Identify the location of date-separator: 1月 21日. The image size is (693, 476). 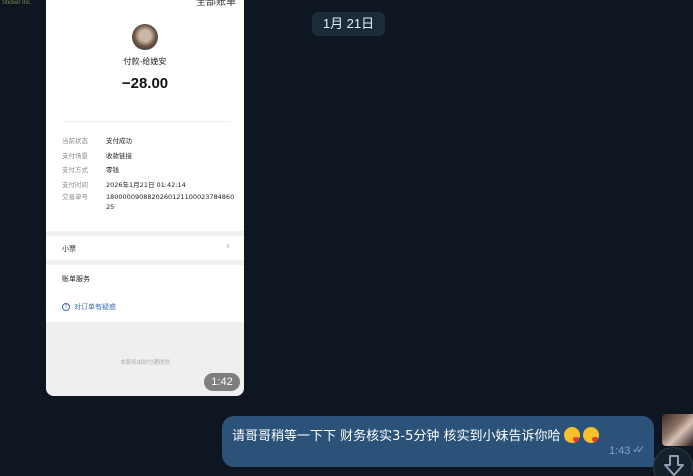
(348, 24).